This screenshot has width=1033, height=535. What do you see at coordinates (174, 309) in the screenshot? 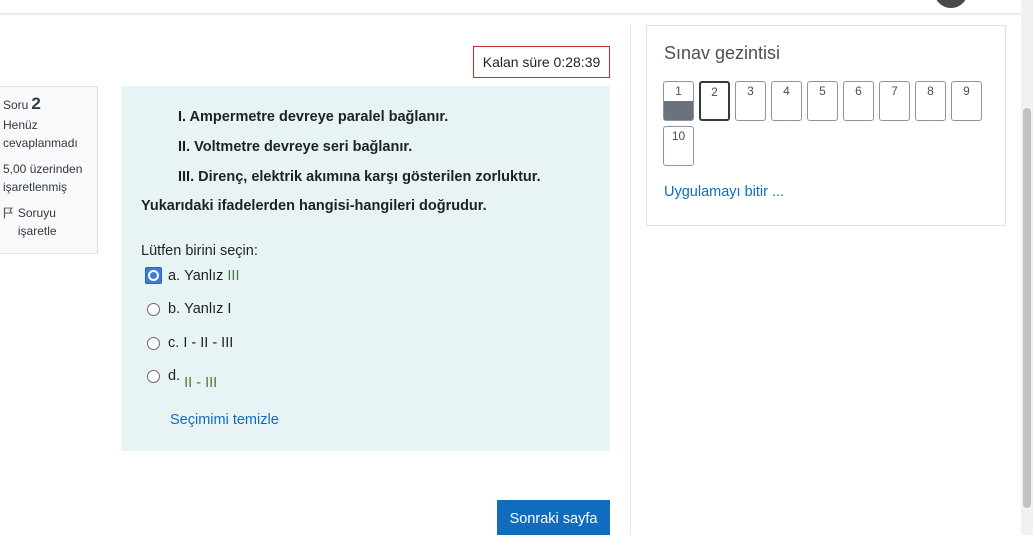
I see `option-b-letter: b.` at bounding box center [174, 309].